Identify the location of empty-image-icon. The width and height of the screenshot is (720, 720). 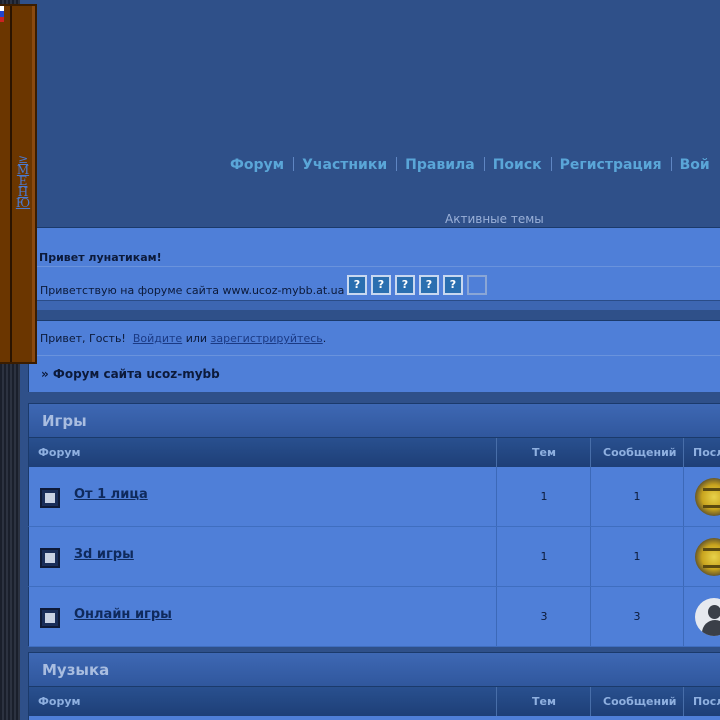
(477, 285).